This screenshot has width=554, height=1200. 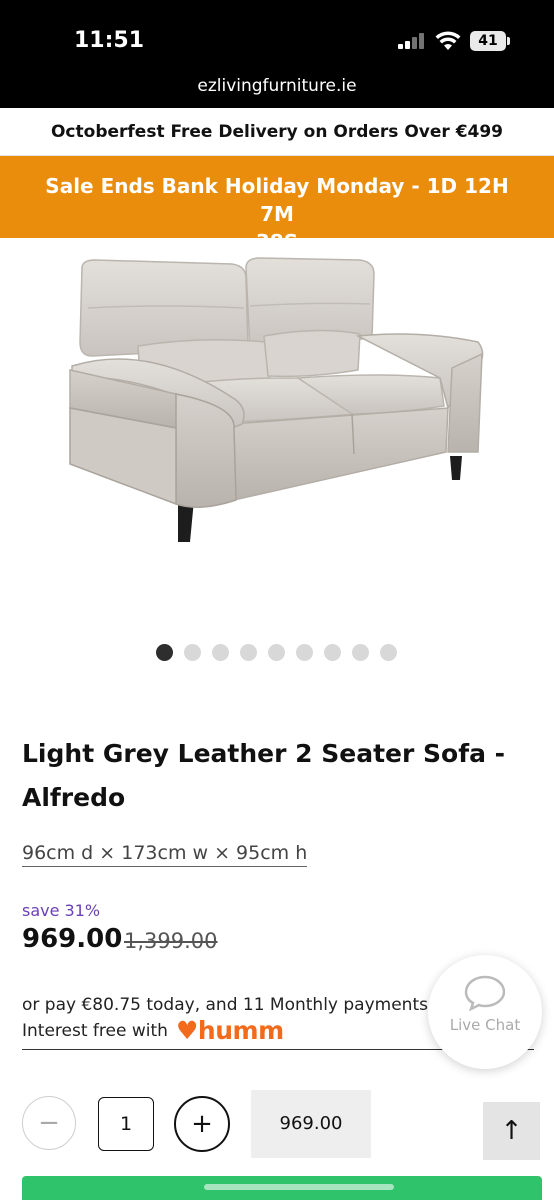 What do you see at coordinates (299, 1187) in the screenshot?
I see `add-to-cart-label-placeholder` at bounding box center [299, 1187].